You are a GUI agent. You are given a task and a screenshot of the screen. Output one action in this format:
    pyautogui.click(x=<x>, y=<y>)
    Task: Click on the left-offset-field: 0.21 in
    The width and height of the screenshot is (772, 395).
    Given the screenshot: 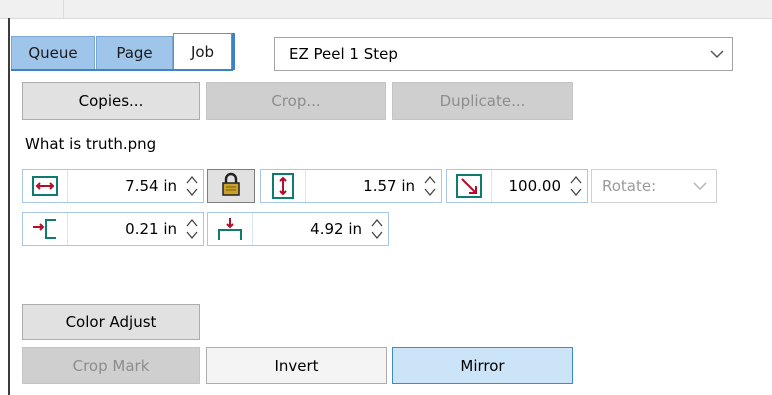 What is the action you would take?
    pyautogui.click(x=113, y=229)
    